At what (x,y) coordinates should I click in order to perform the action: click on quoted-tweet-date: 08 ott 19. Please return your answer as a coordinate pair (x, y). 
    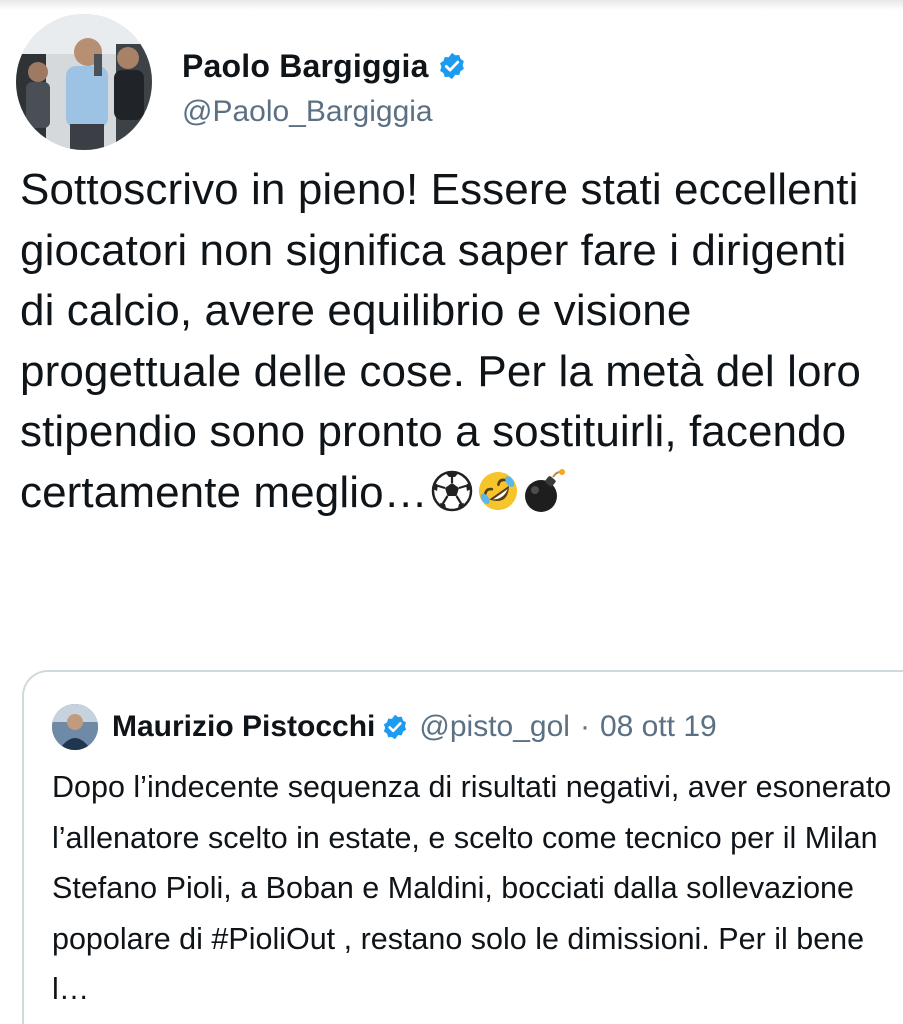
    Looking at the image, I should click on (658, 727).